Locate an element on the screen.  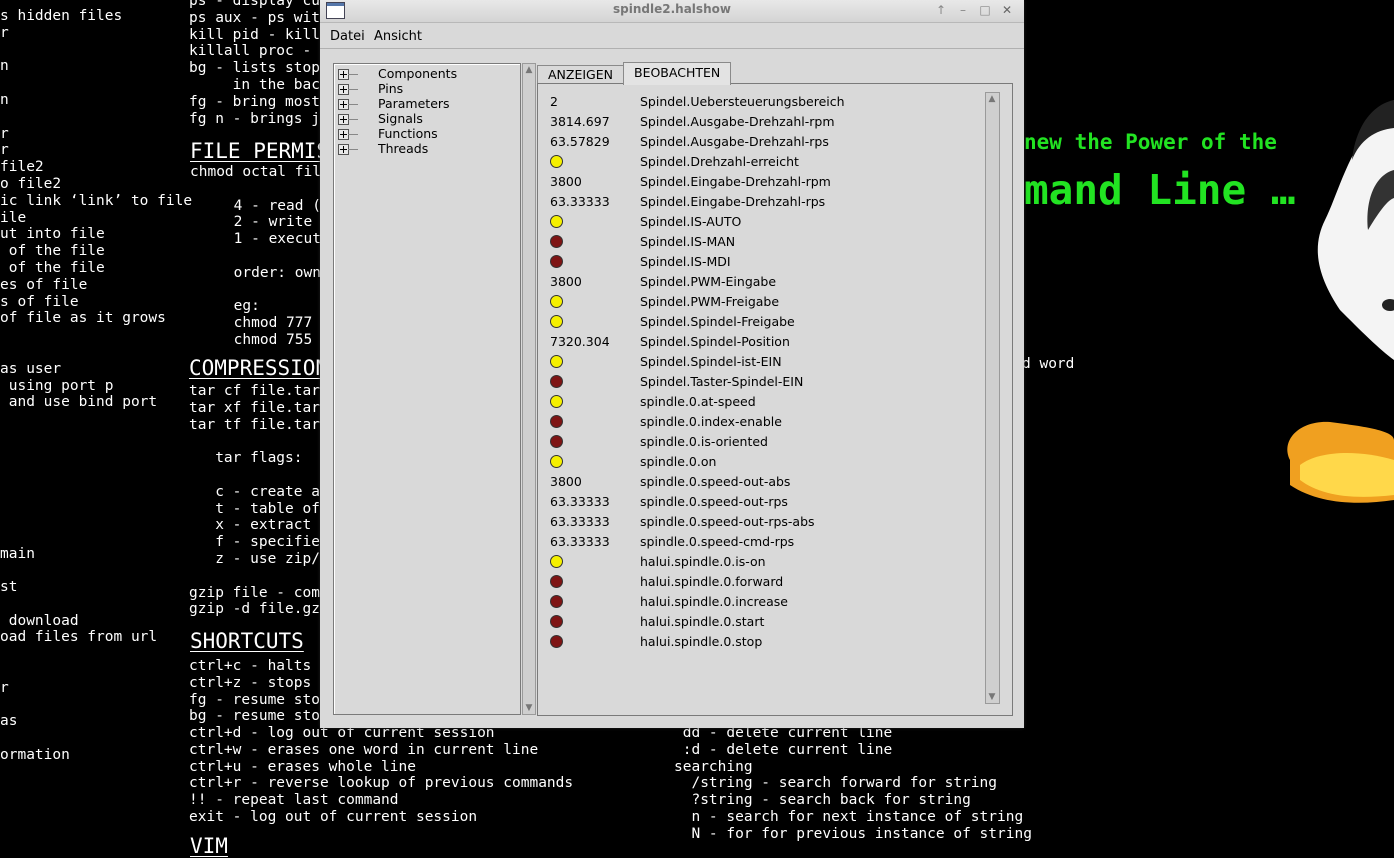
watch-signal-name: Spindel.IS-MDI is located at coordinates (685, 261).